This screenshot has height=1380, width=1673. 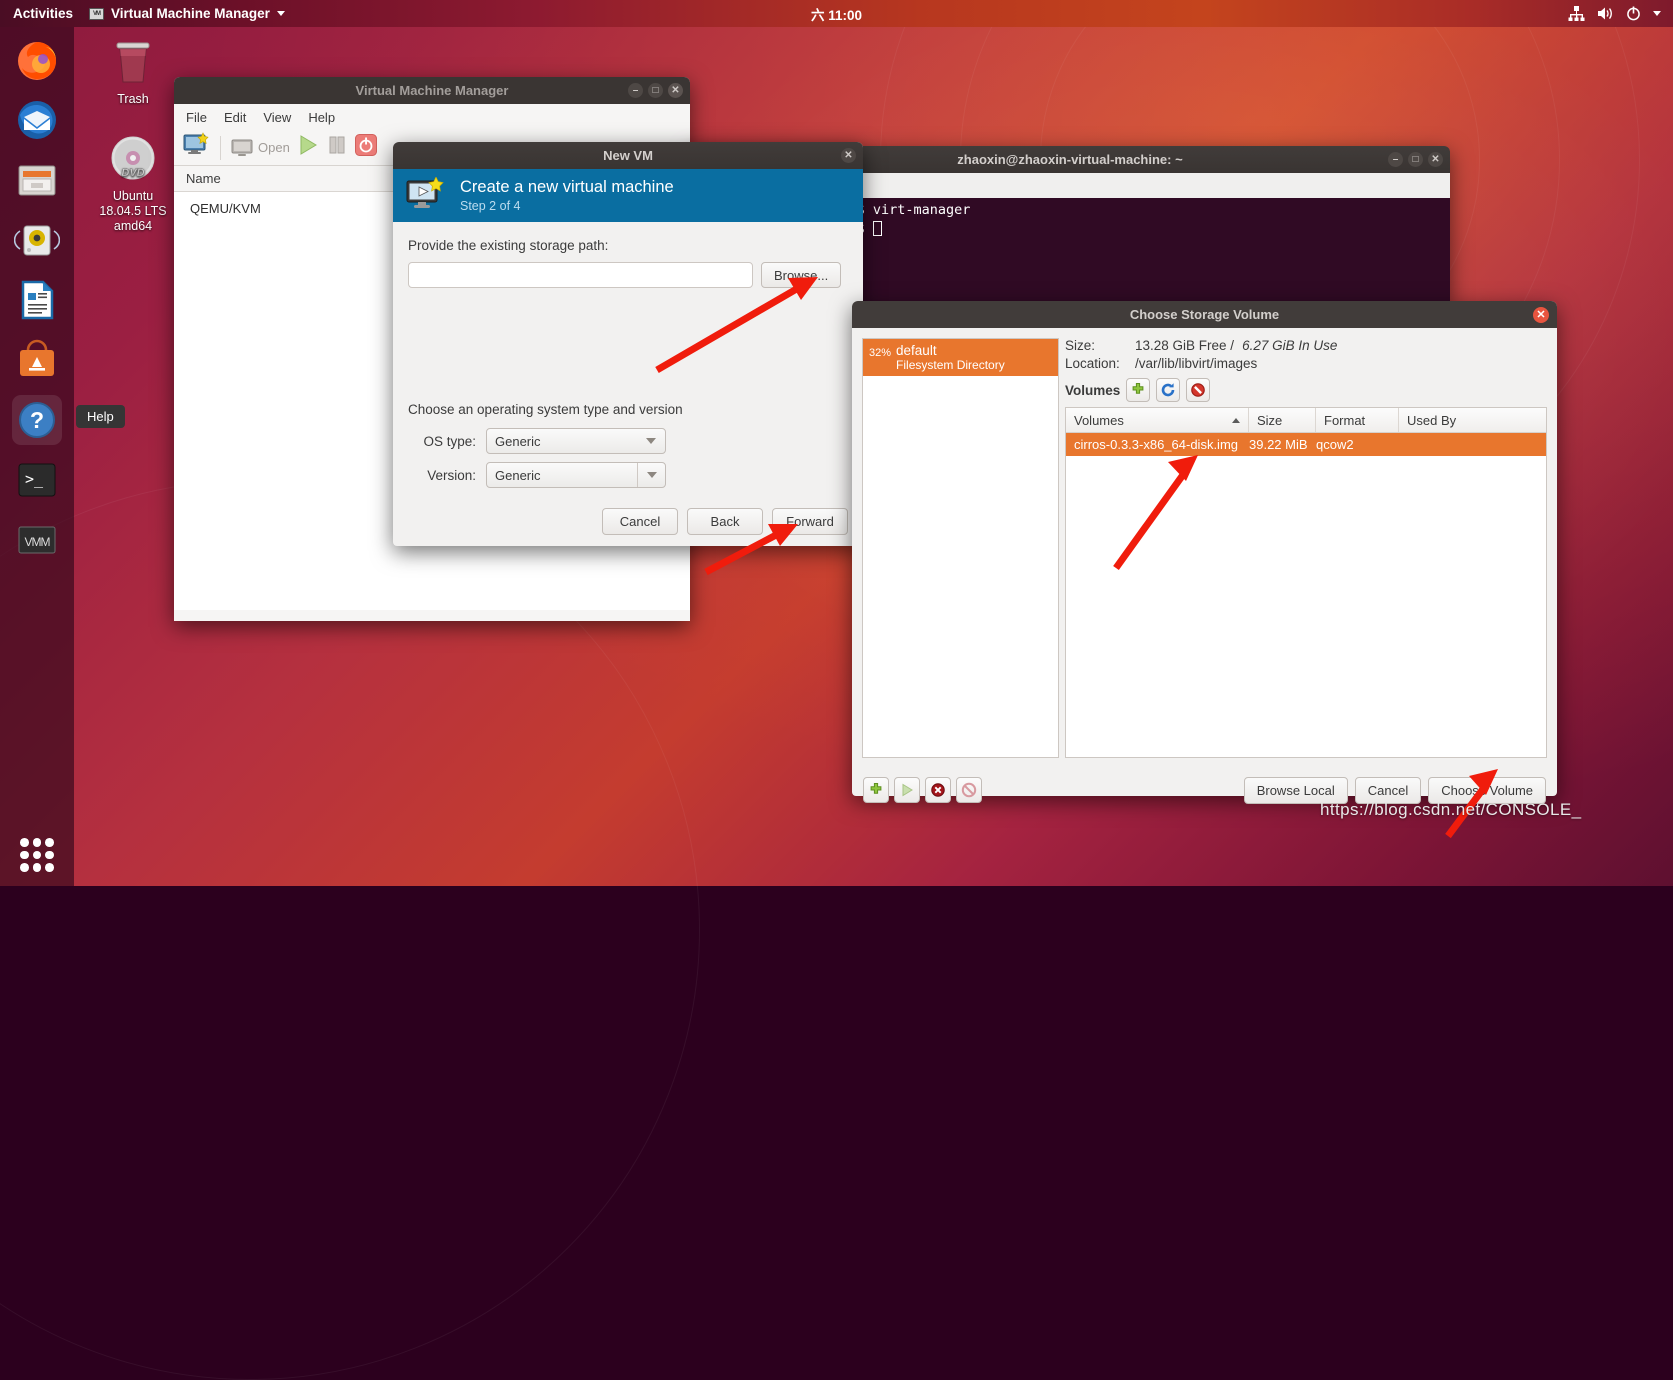 What do you see at coordinates (1605, 13) in the screenshot?
I see `volume-icon` at bounding box center [1605, 13].